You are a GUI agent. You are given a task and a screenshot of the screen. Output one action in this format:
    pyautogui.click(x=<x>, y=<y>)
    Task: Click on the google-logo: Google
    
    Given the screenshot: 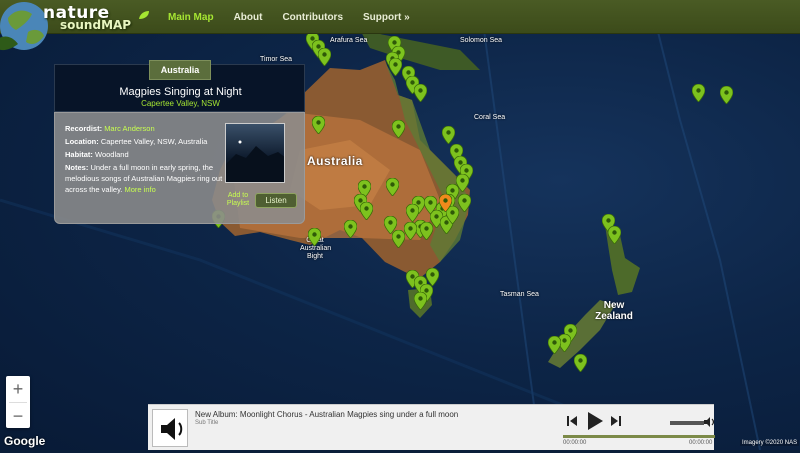 What is the action you would take?
    pyautogui.click(x=24, y=441)
    